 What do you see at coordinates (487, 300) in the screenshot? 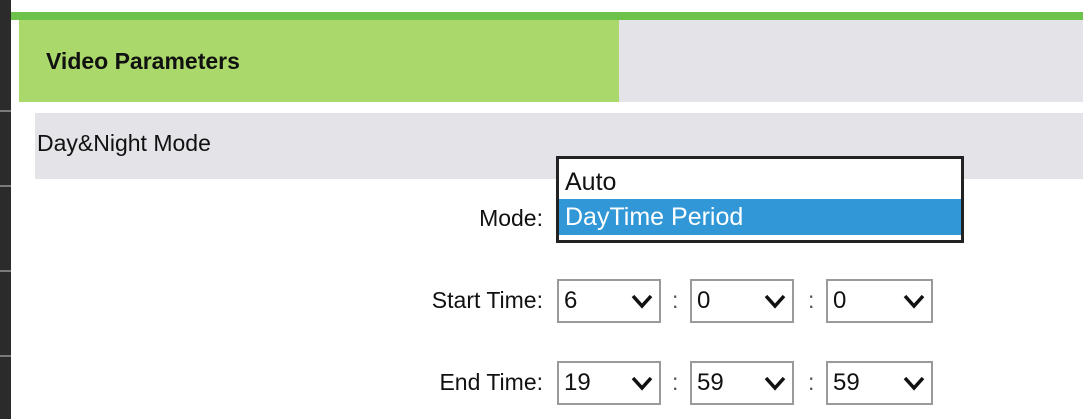
I see `start-time-label: Start Time:` at bounding box center [487, 300].